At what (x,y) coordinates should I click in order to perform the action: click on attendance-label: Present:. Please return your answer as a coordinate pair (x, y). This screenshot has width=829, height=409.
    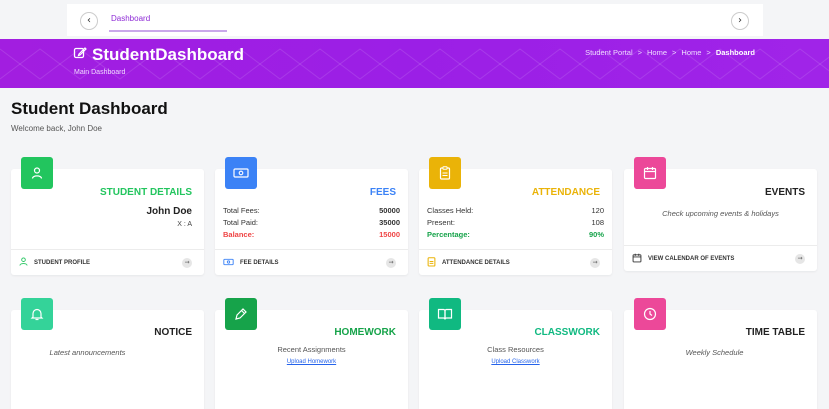
    Looking at the image, I should click on (441, 222).